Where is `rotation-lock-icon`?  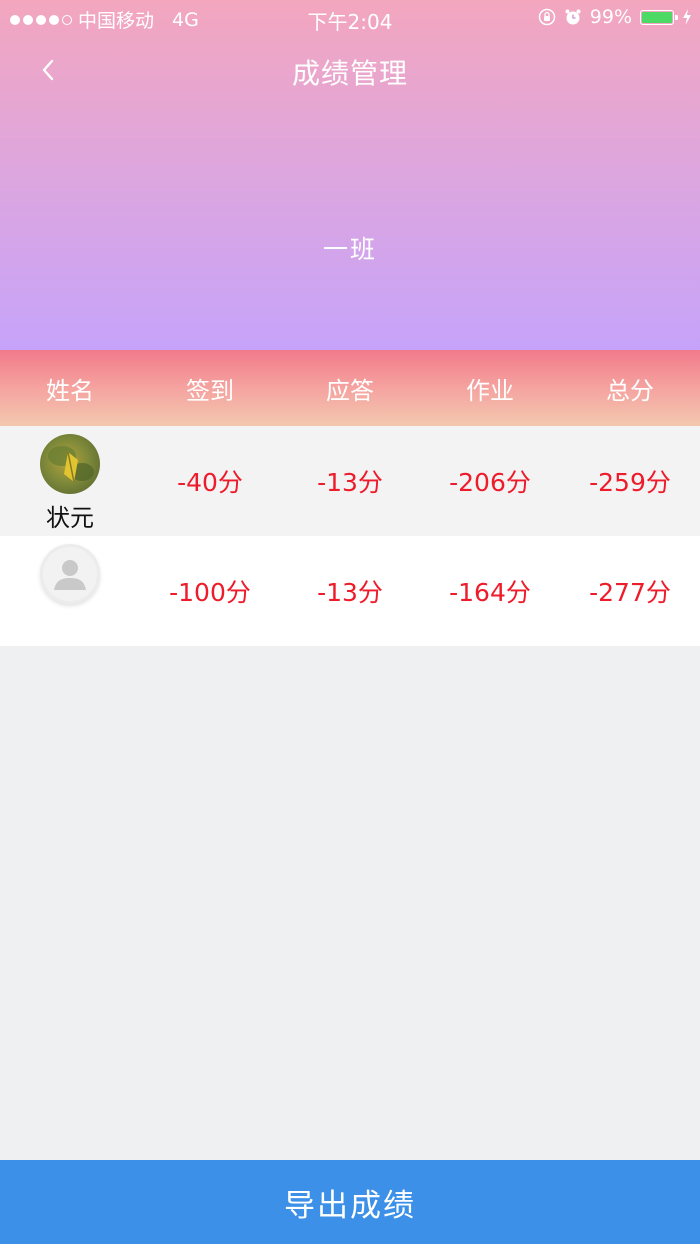
rotation-lock-icon is located at coordinates (547, 17).